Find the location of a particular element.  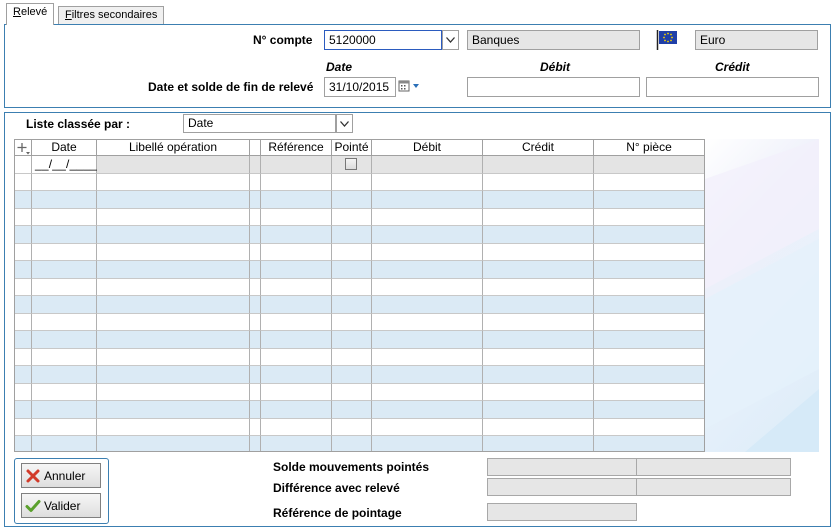

pointe-checkbox is located at coordinates (351, 164).